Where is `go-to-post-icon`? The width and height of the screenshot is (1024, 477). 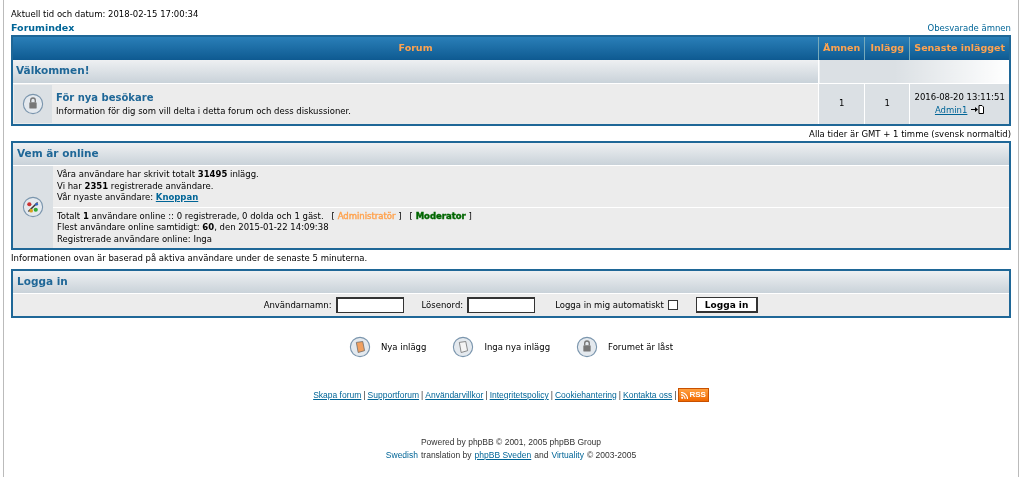 go-to-post-icon is located at coordinates (978, 110).